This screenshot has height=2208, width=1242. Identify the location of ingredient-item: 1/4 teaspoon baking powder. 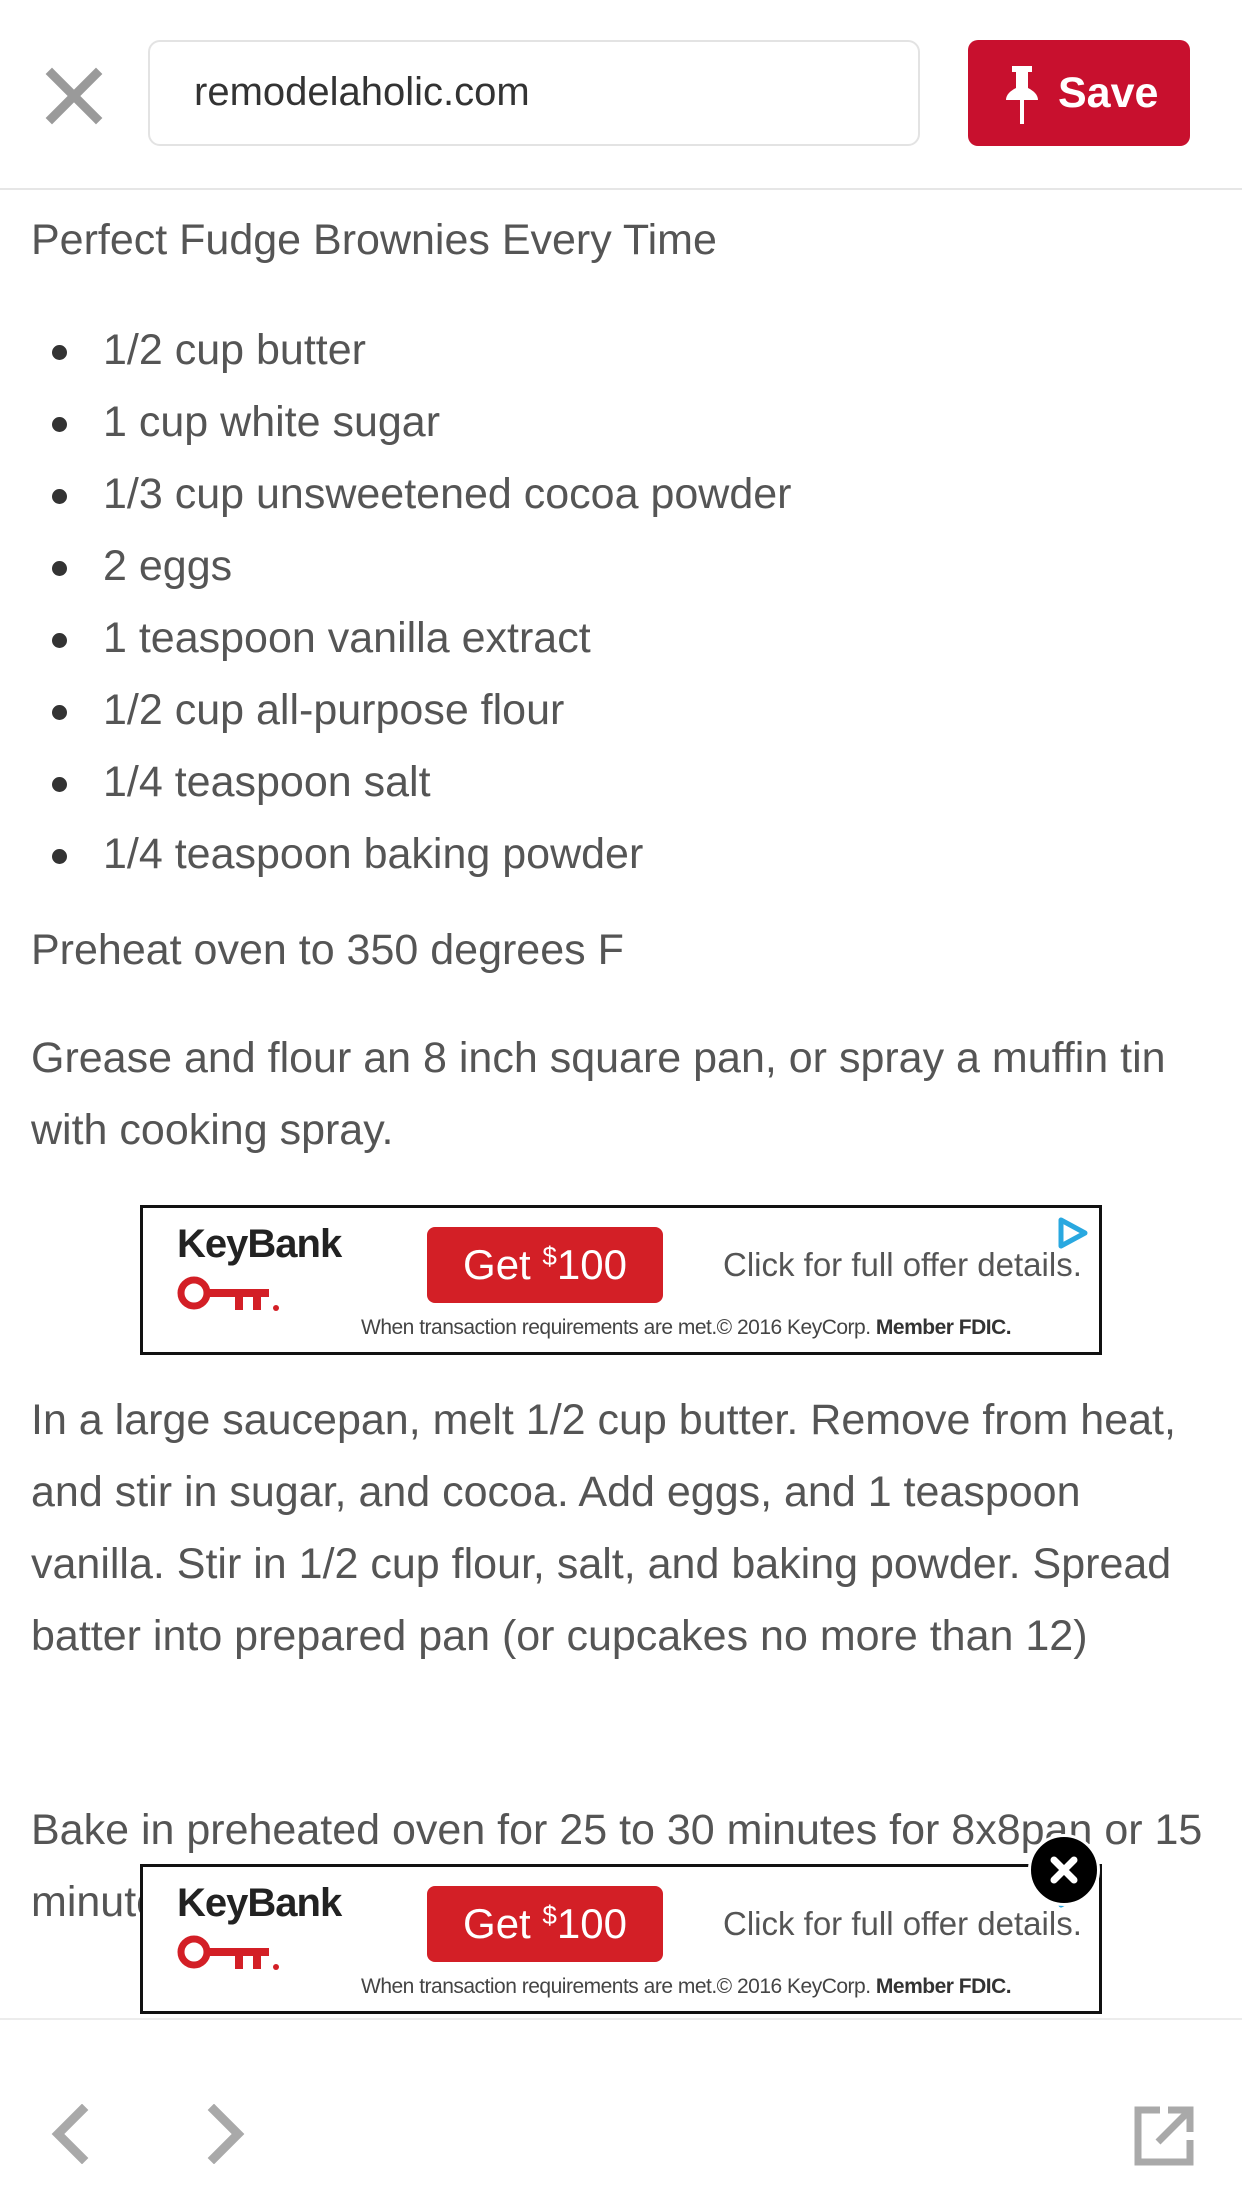
(411, 854).